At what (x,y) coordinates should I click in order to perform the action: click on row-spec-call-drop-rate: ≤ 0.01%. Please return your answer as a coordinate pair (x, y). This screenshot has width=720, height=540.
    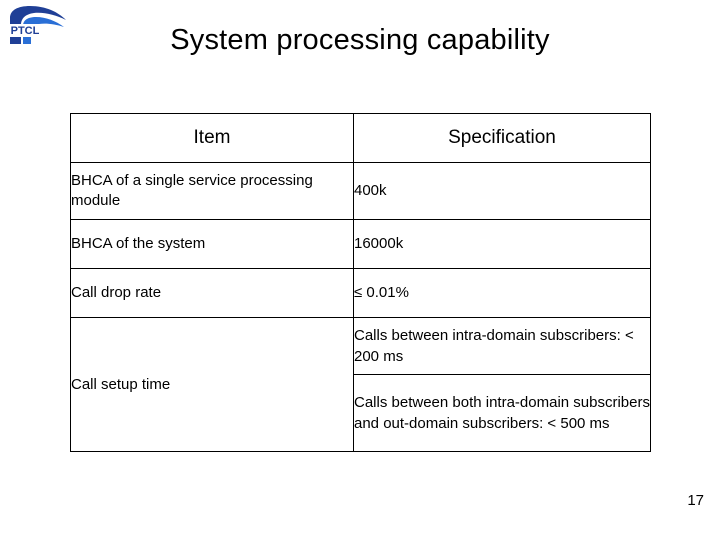
    Looking at the image, I should click on (502, 293).